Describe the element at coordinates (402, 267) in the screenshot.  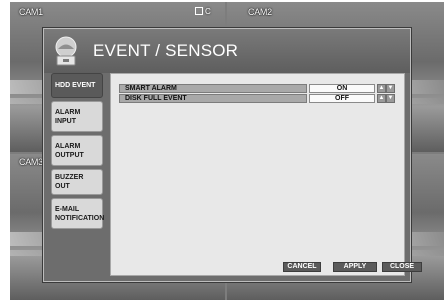
I see `close-button: CLOSE` at that location.